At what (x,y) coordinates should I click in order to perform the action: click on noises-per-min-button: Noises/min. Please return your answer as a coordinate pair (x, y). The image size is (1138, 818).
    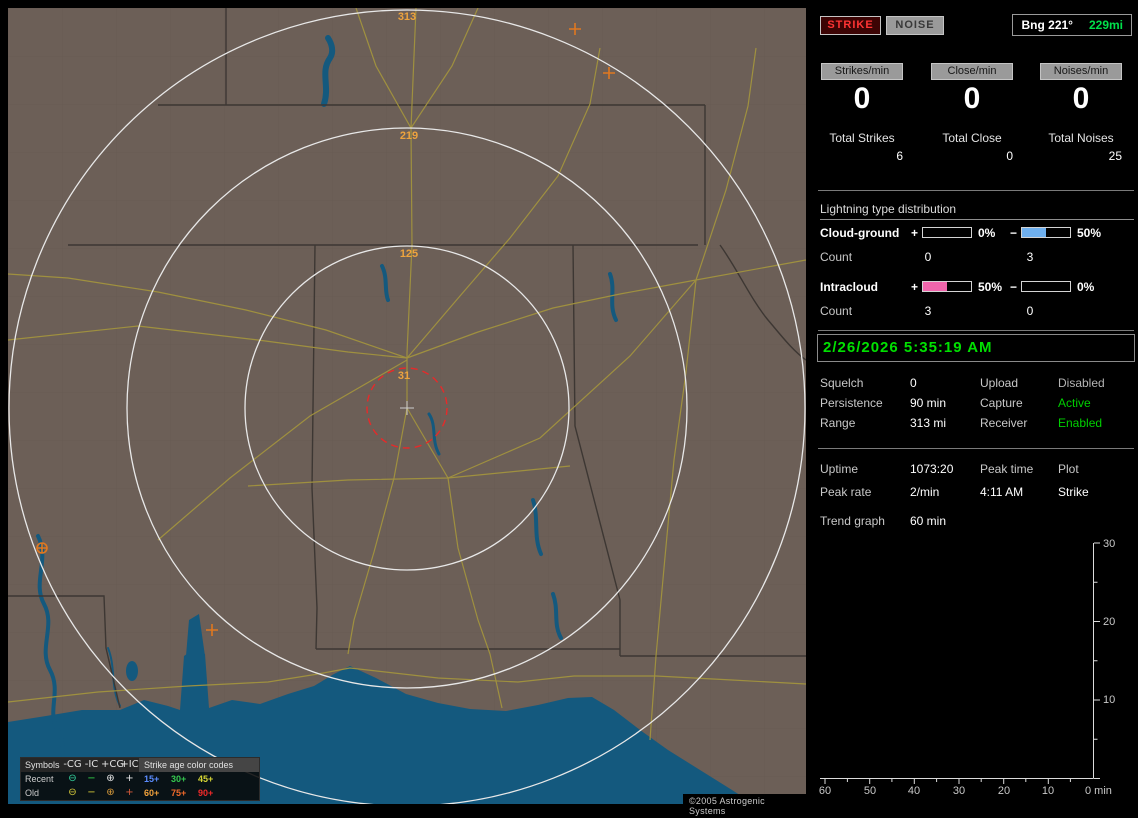
    Looking at the image, I should click on (1081, 71).